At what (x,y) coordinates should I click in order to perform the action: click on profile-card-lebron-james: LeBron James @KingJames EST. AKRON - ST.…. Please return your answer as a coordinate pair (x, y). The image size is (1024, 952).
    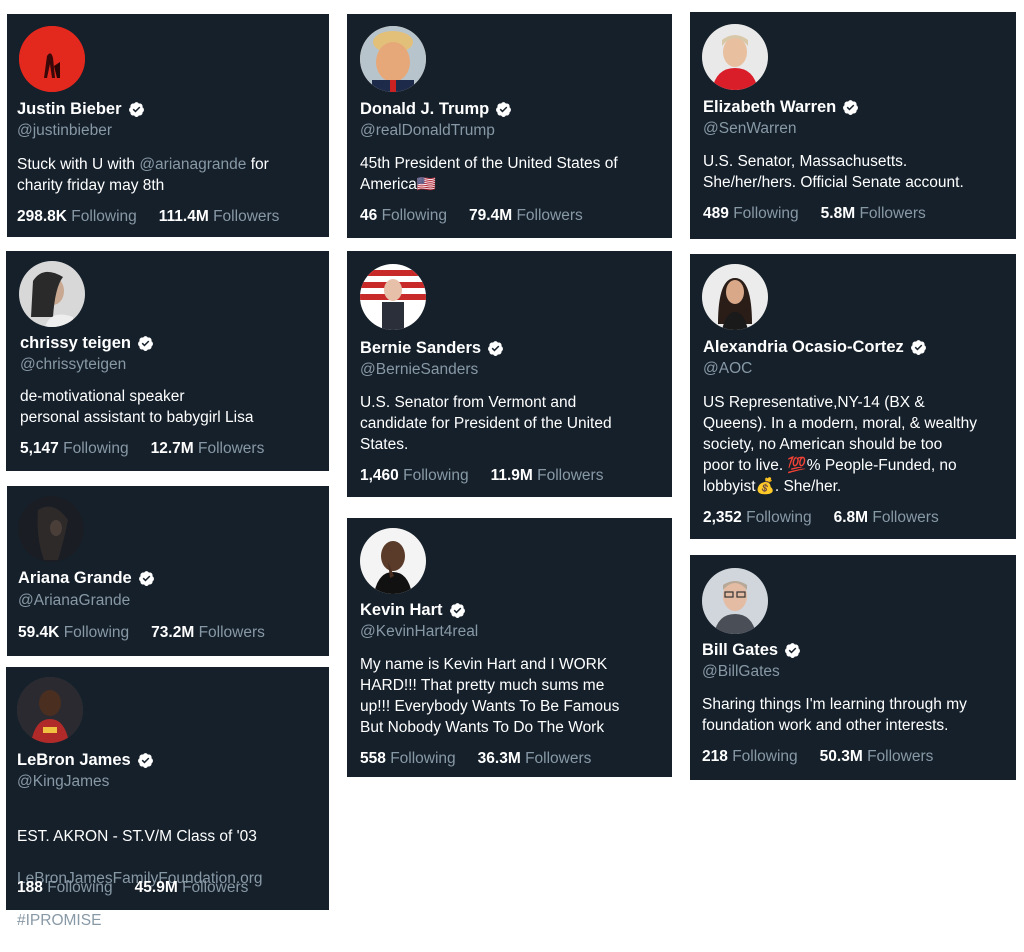
    Looking at the image, I should click on (167, 798).